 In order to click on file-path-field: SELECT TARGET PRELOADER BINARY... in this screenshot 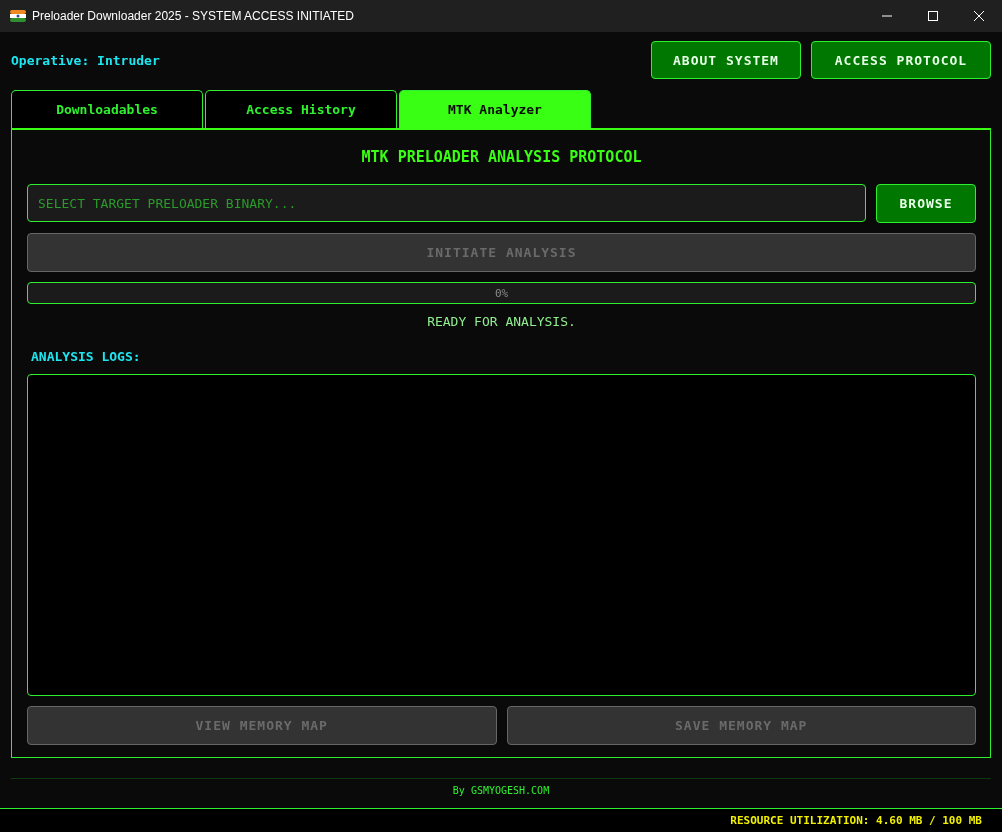, I will do `click(446, 203)`.